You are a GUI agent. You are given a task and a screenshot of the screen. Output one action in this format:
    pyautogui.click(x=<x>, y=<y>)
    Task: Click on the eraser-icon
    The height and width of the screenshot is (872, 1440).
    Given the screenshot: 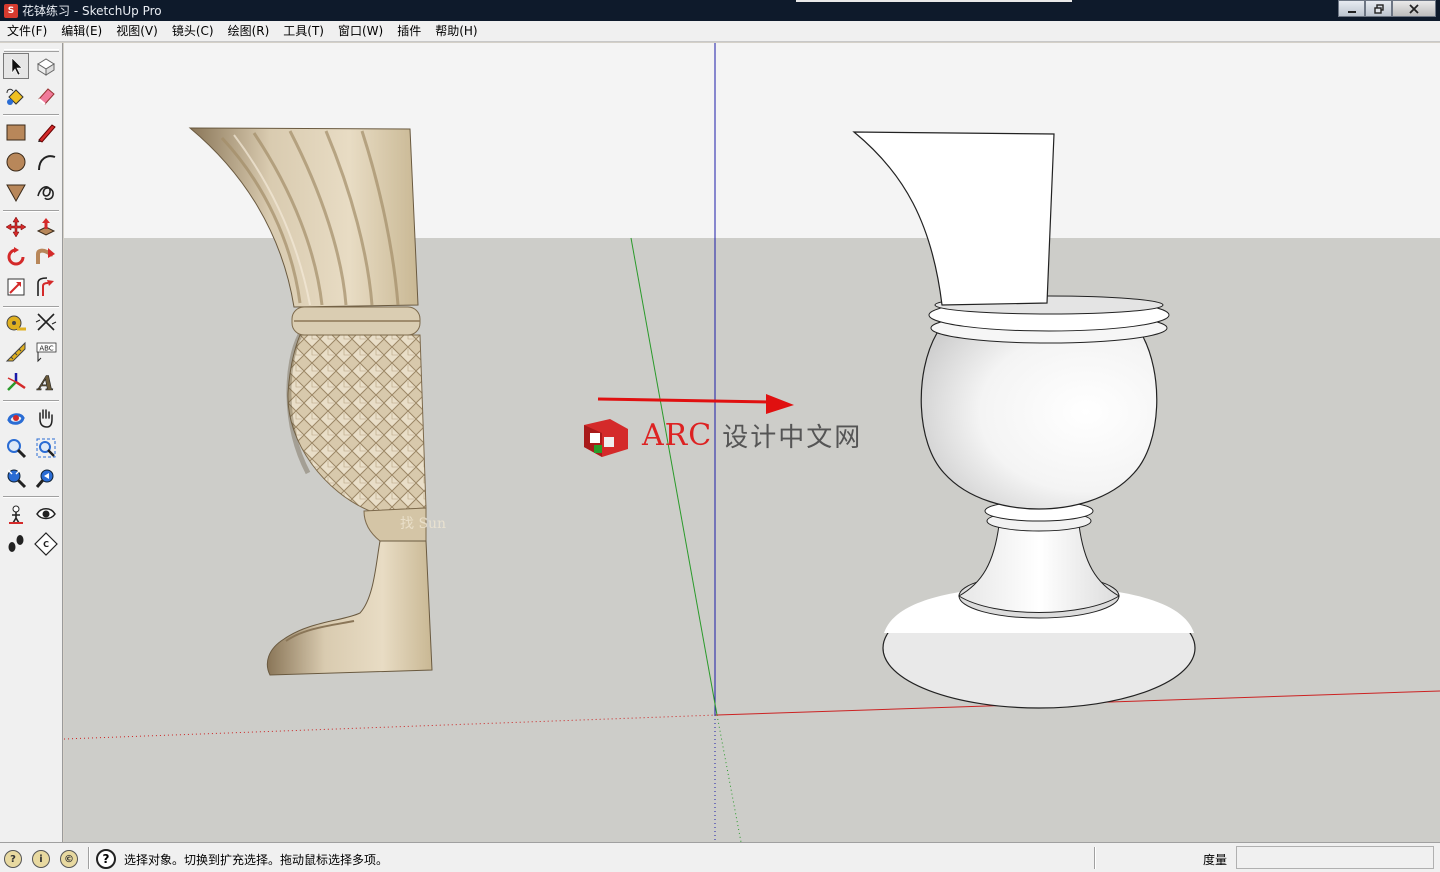 What is the action you would take?
    pyautogui.click(x=46, y=96)
    